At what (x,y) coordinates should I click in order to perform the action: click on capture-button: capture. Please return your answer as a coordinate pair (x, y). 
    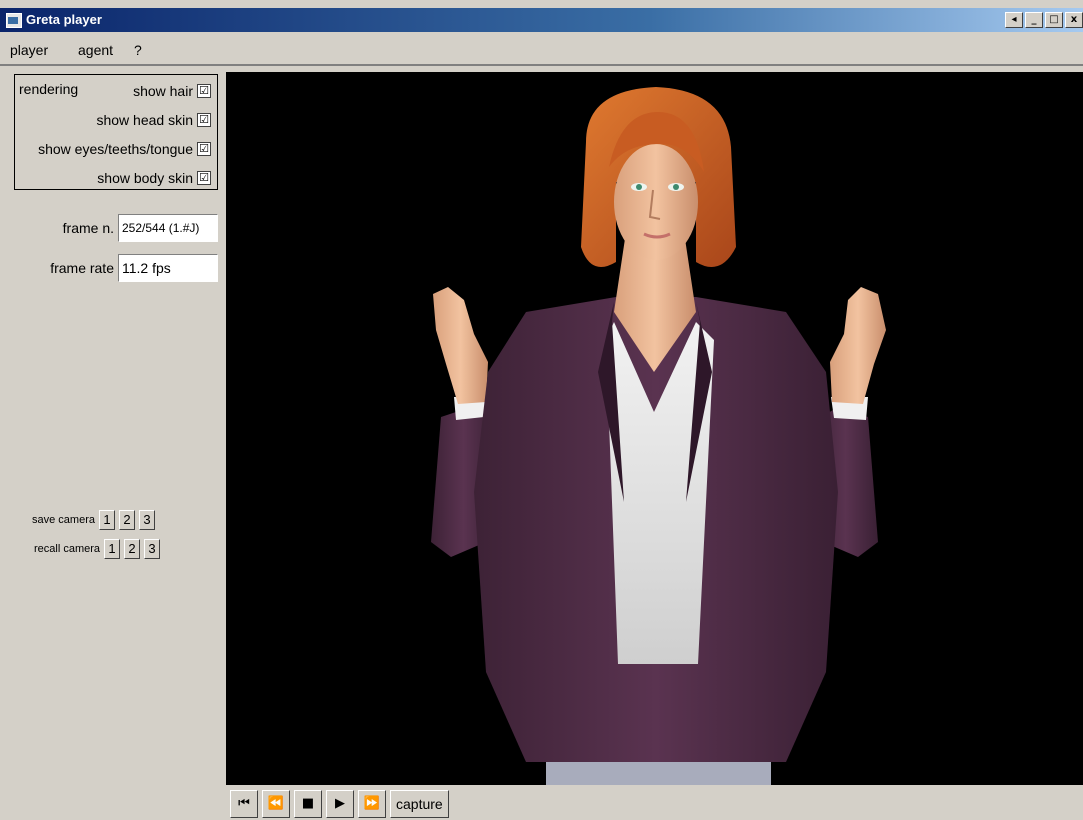
    Looking at the image, I should click on (419, 804).